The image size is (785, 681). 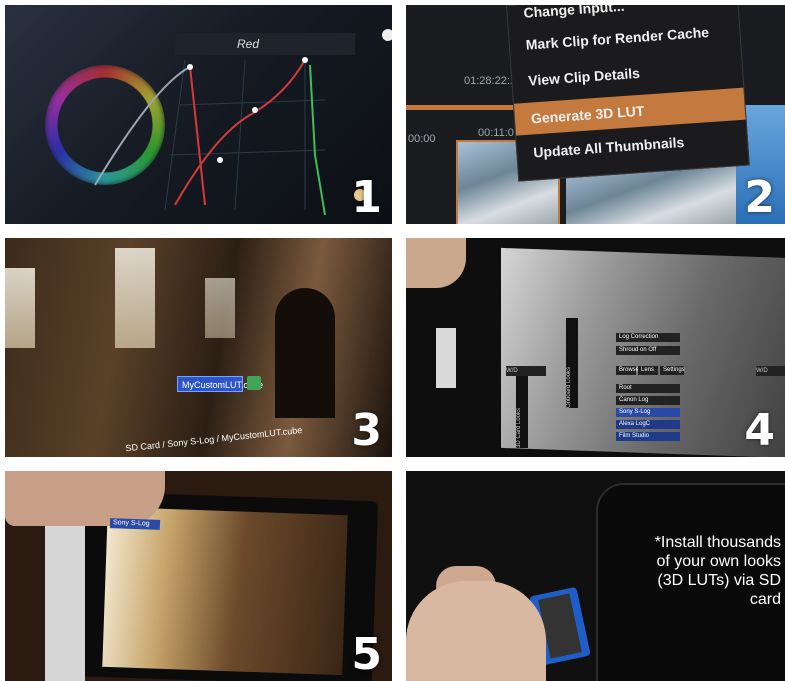 I want to click on tab-settings: Settings, so click(x=672, y=370).